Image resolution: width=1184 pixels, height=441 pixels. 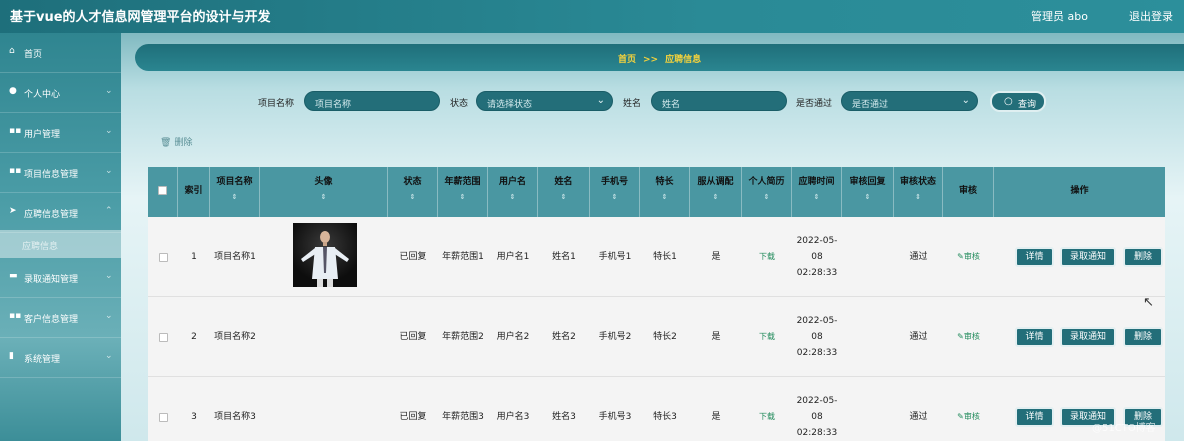 I want to click on send-icon: ➤, so click(x=13, y=211).